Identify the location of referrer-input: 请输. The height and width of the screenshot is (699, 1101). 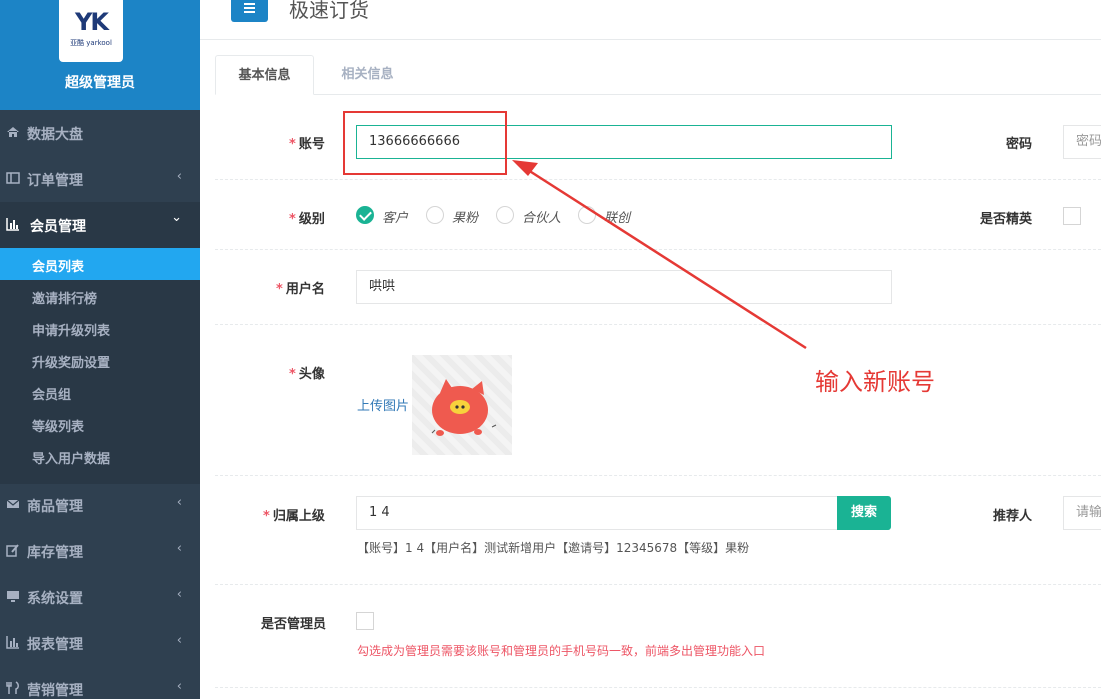
(1082, 513).